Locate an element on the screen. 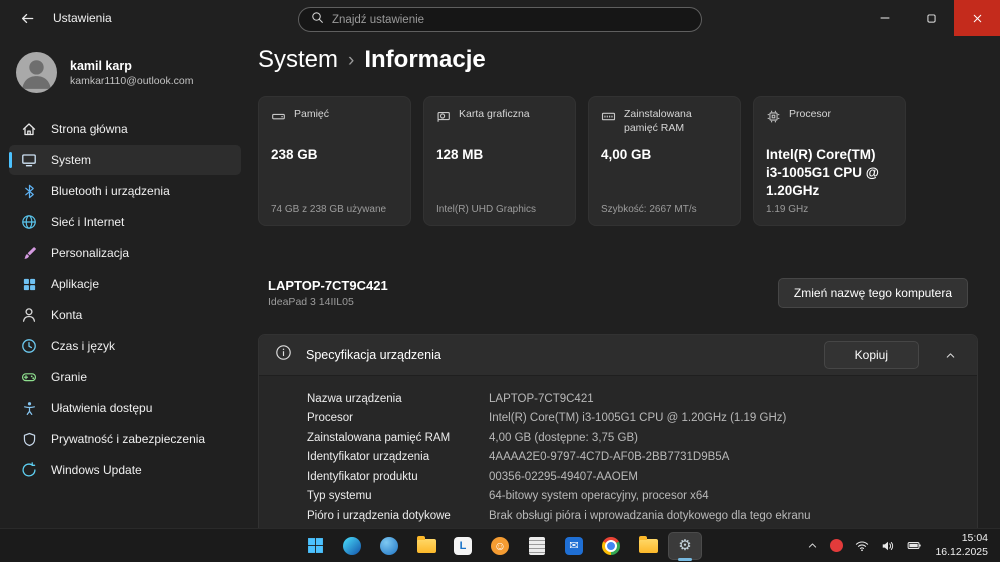  sidebar-item-label: Ułatwienia dostępu is located at coordinates (102, 408).